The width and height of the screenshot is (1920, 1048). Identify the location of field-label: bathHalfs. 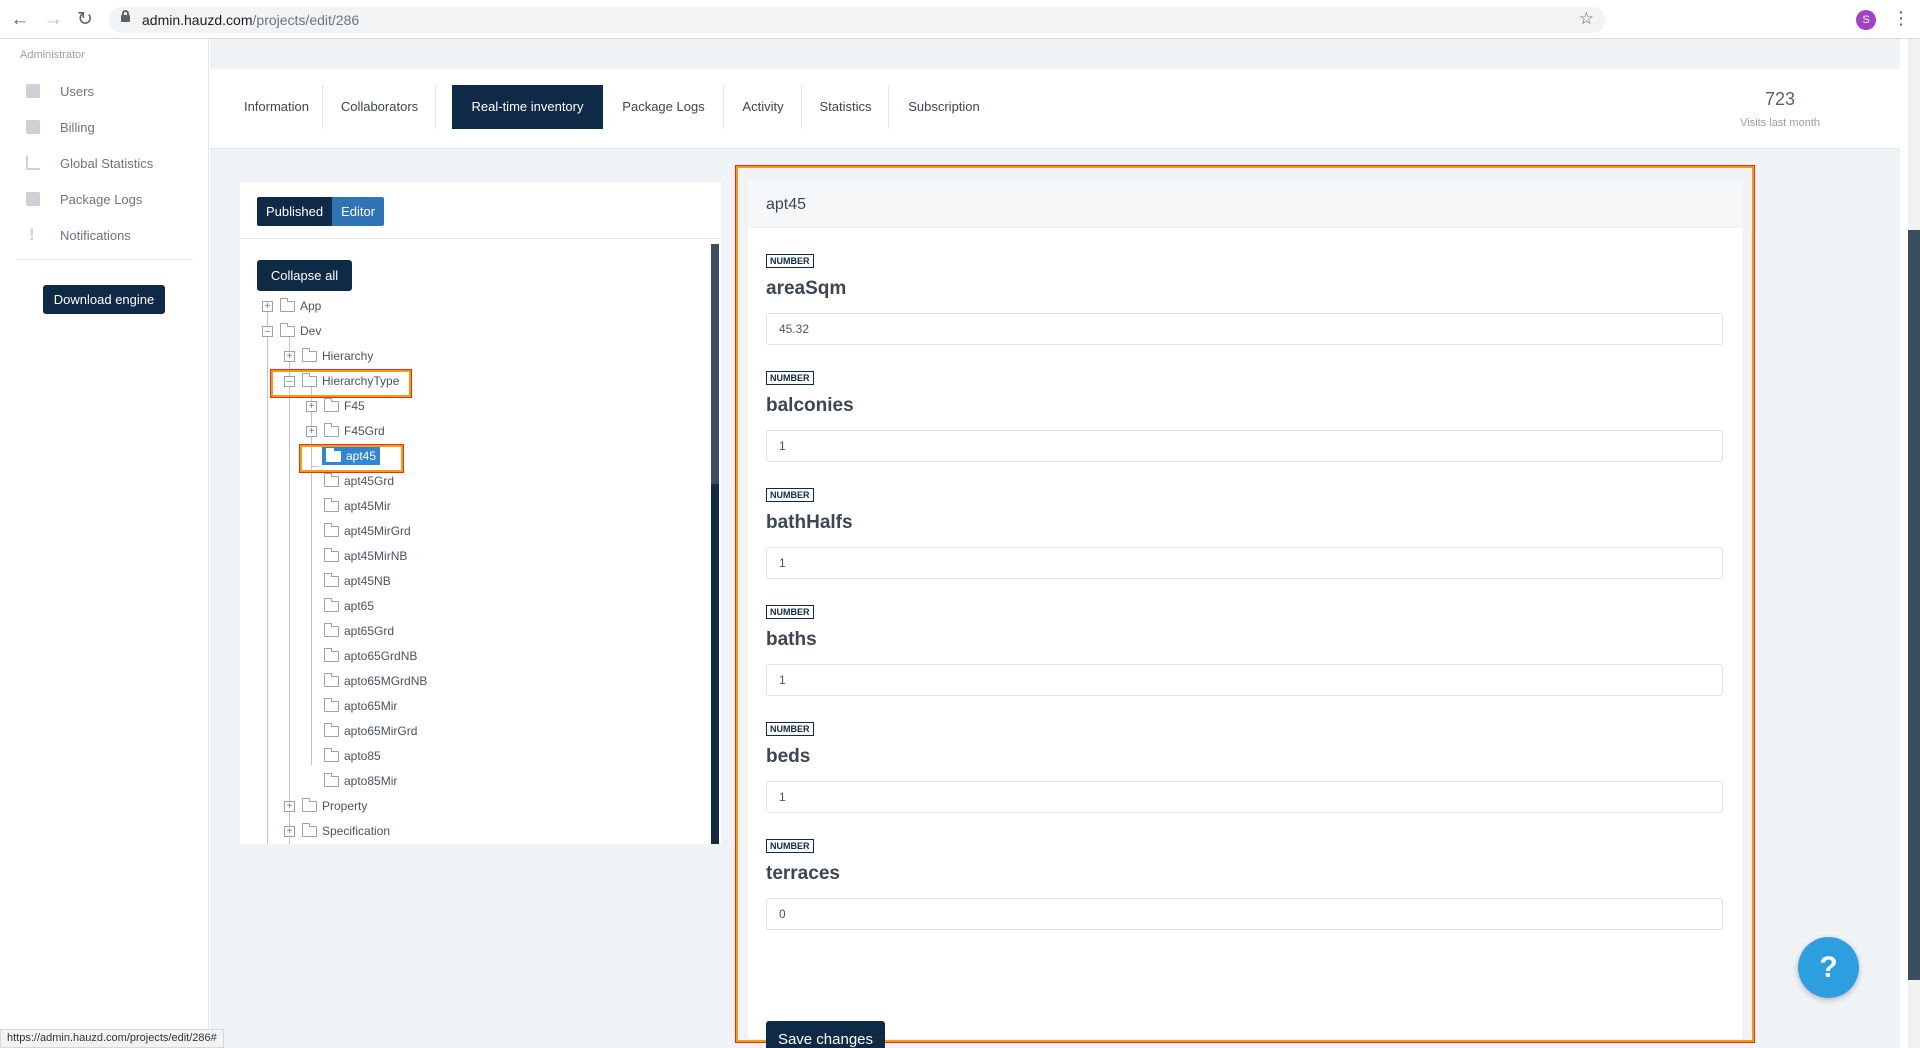
(809, 522).